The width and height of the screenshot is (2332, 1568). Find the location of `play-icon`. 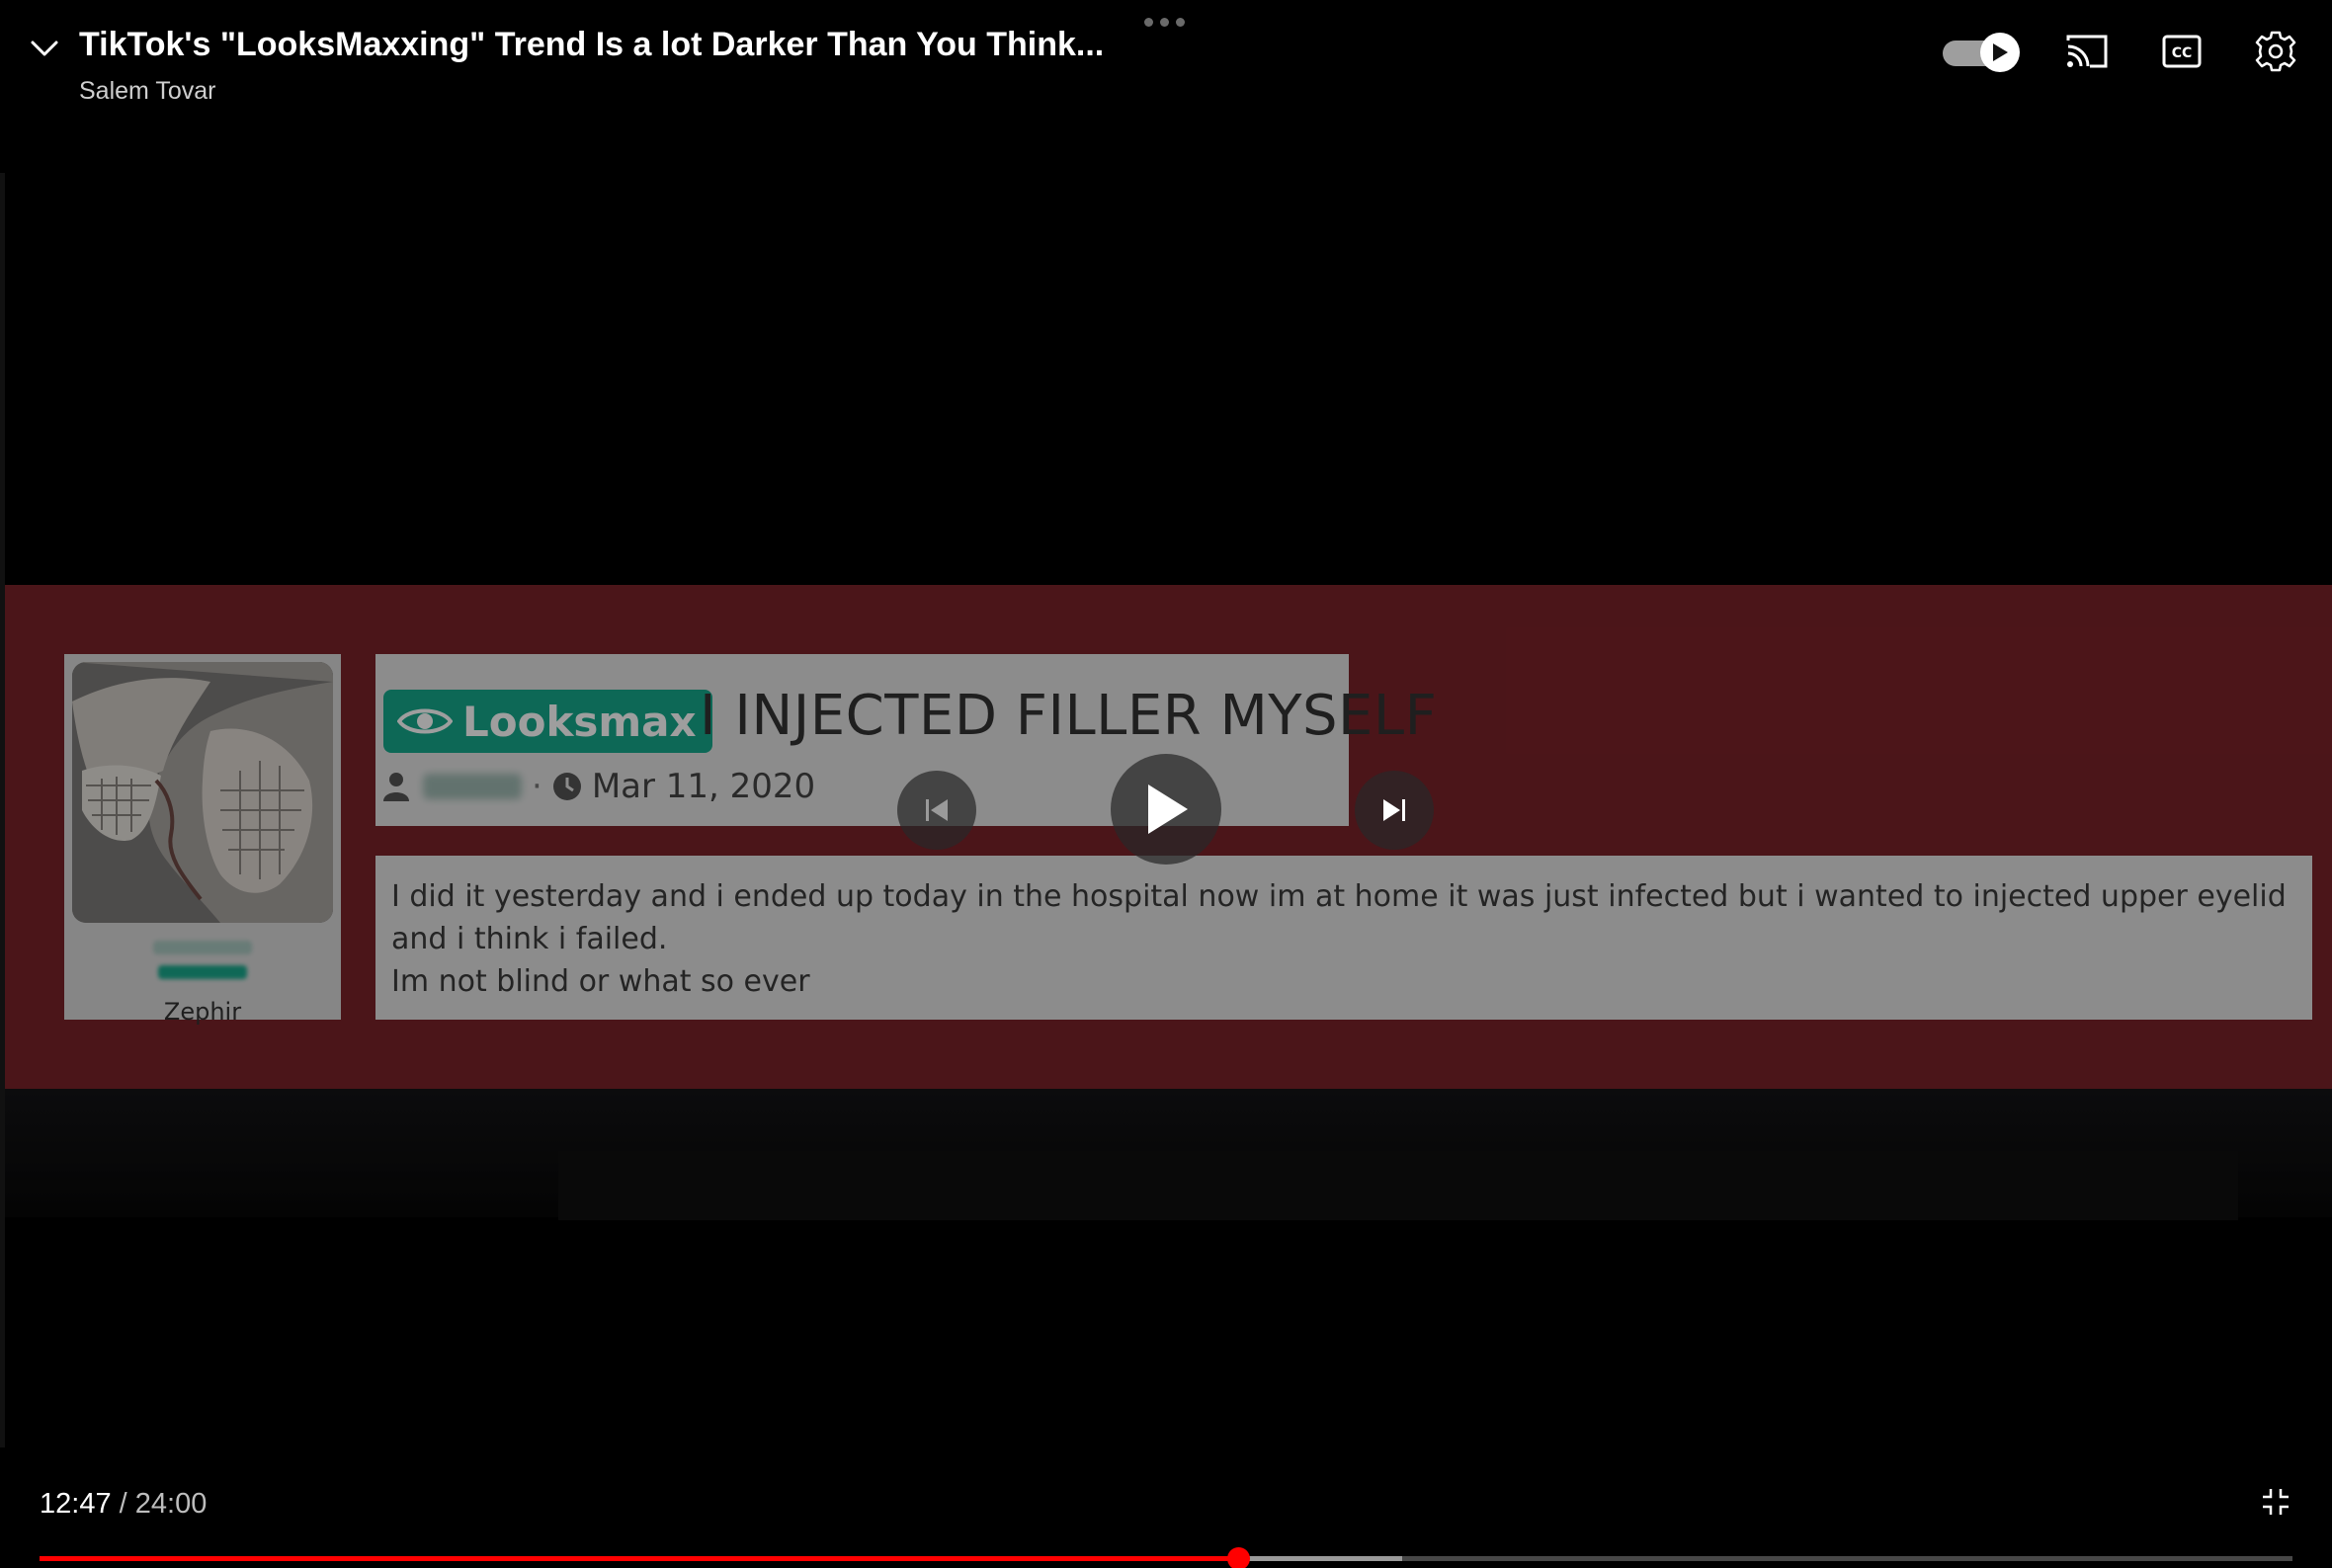

play-icon is located at coordinates (1166, 809).